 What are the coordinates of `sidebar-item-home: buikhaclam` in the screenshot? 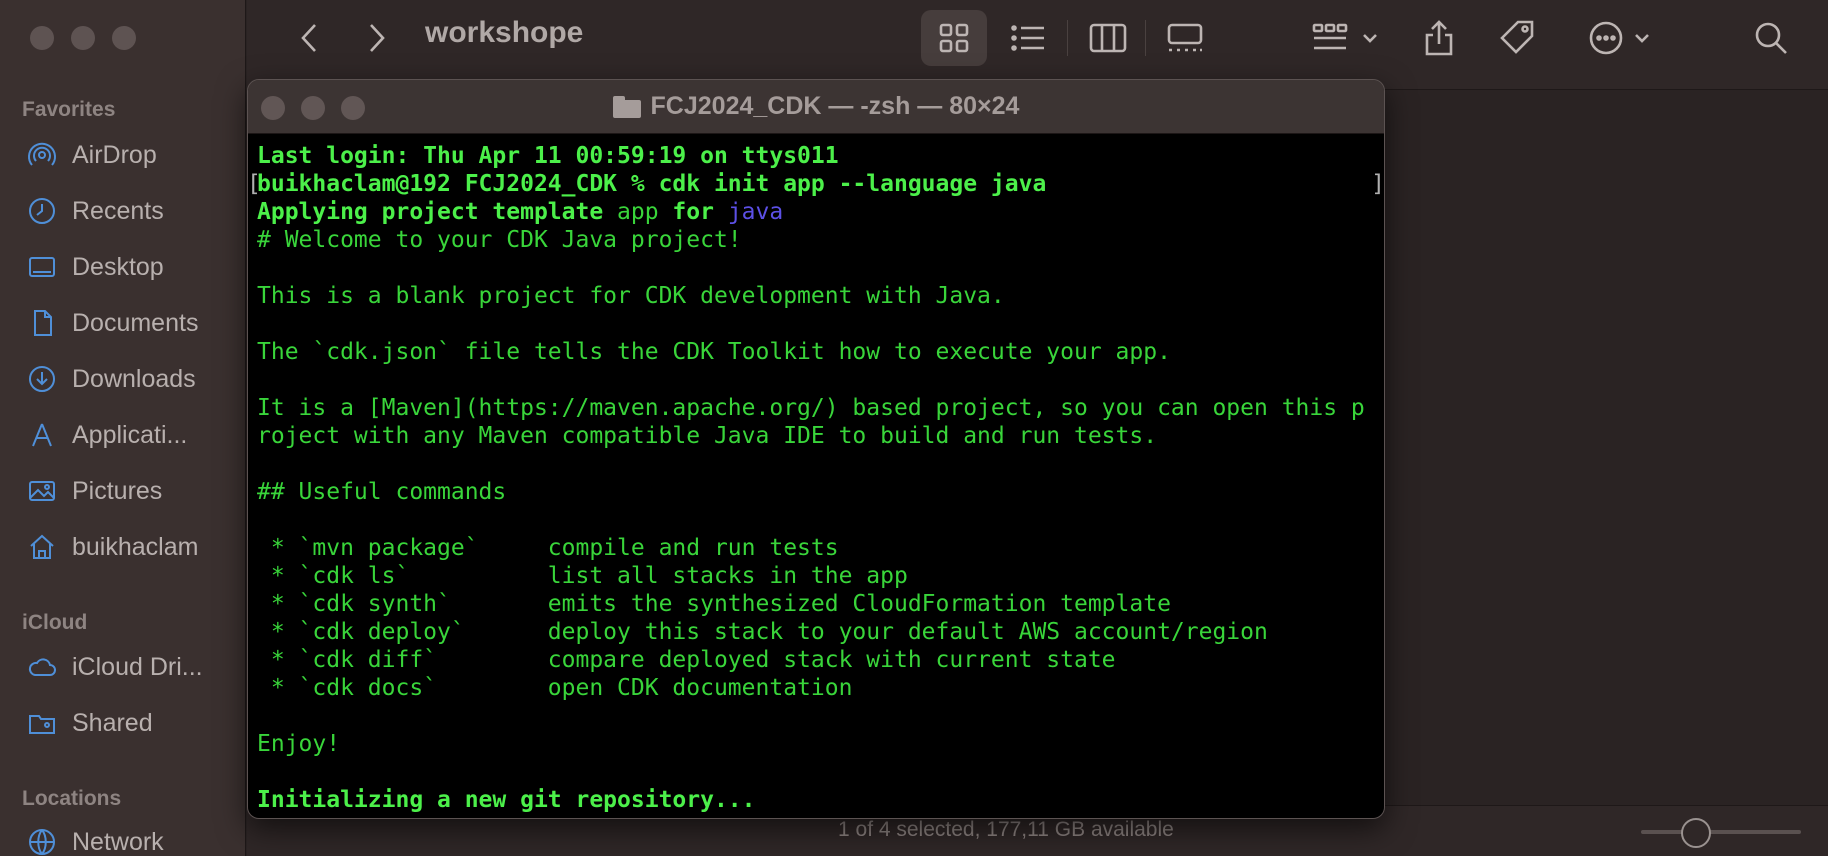 It's located at (133, 547).